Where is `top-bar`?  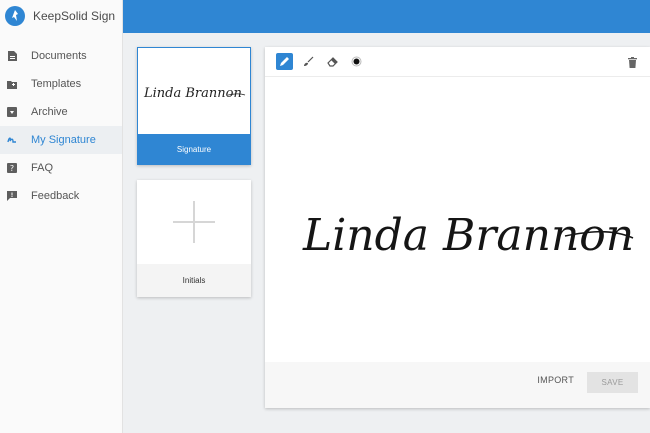 top-bar is located at coordinates (386, 16).